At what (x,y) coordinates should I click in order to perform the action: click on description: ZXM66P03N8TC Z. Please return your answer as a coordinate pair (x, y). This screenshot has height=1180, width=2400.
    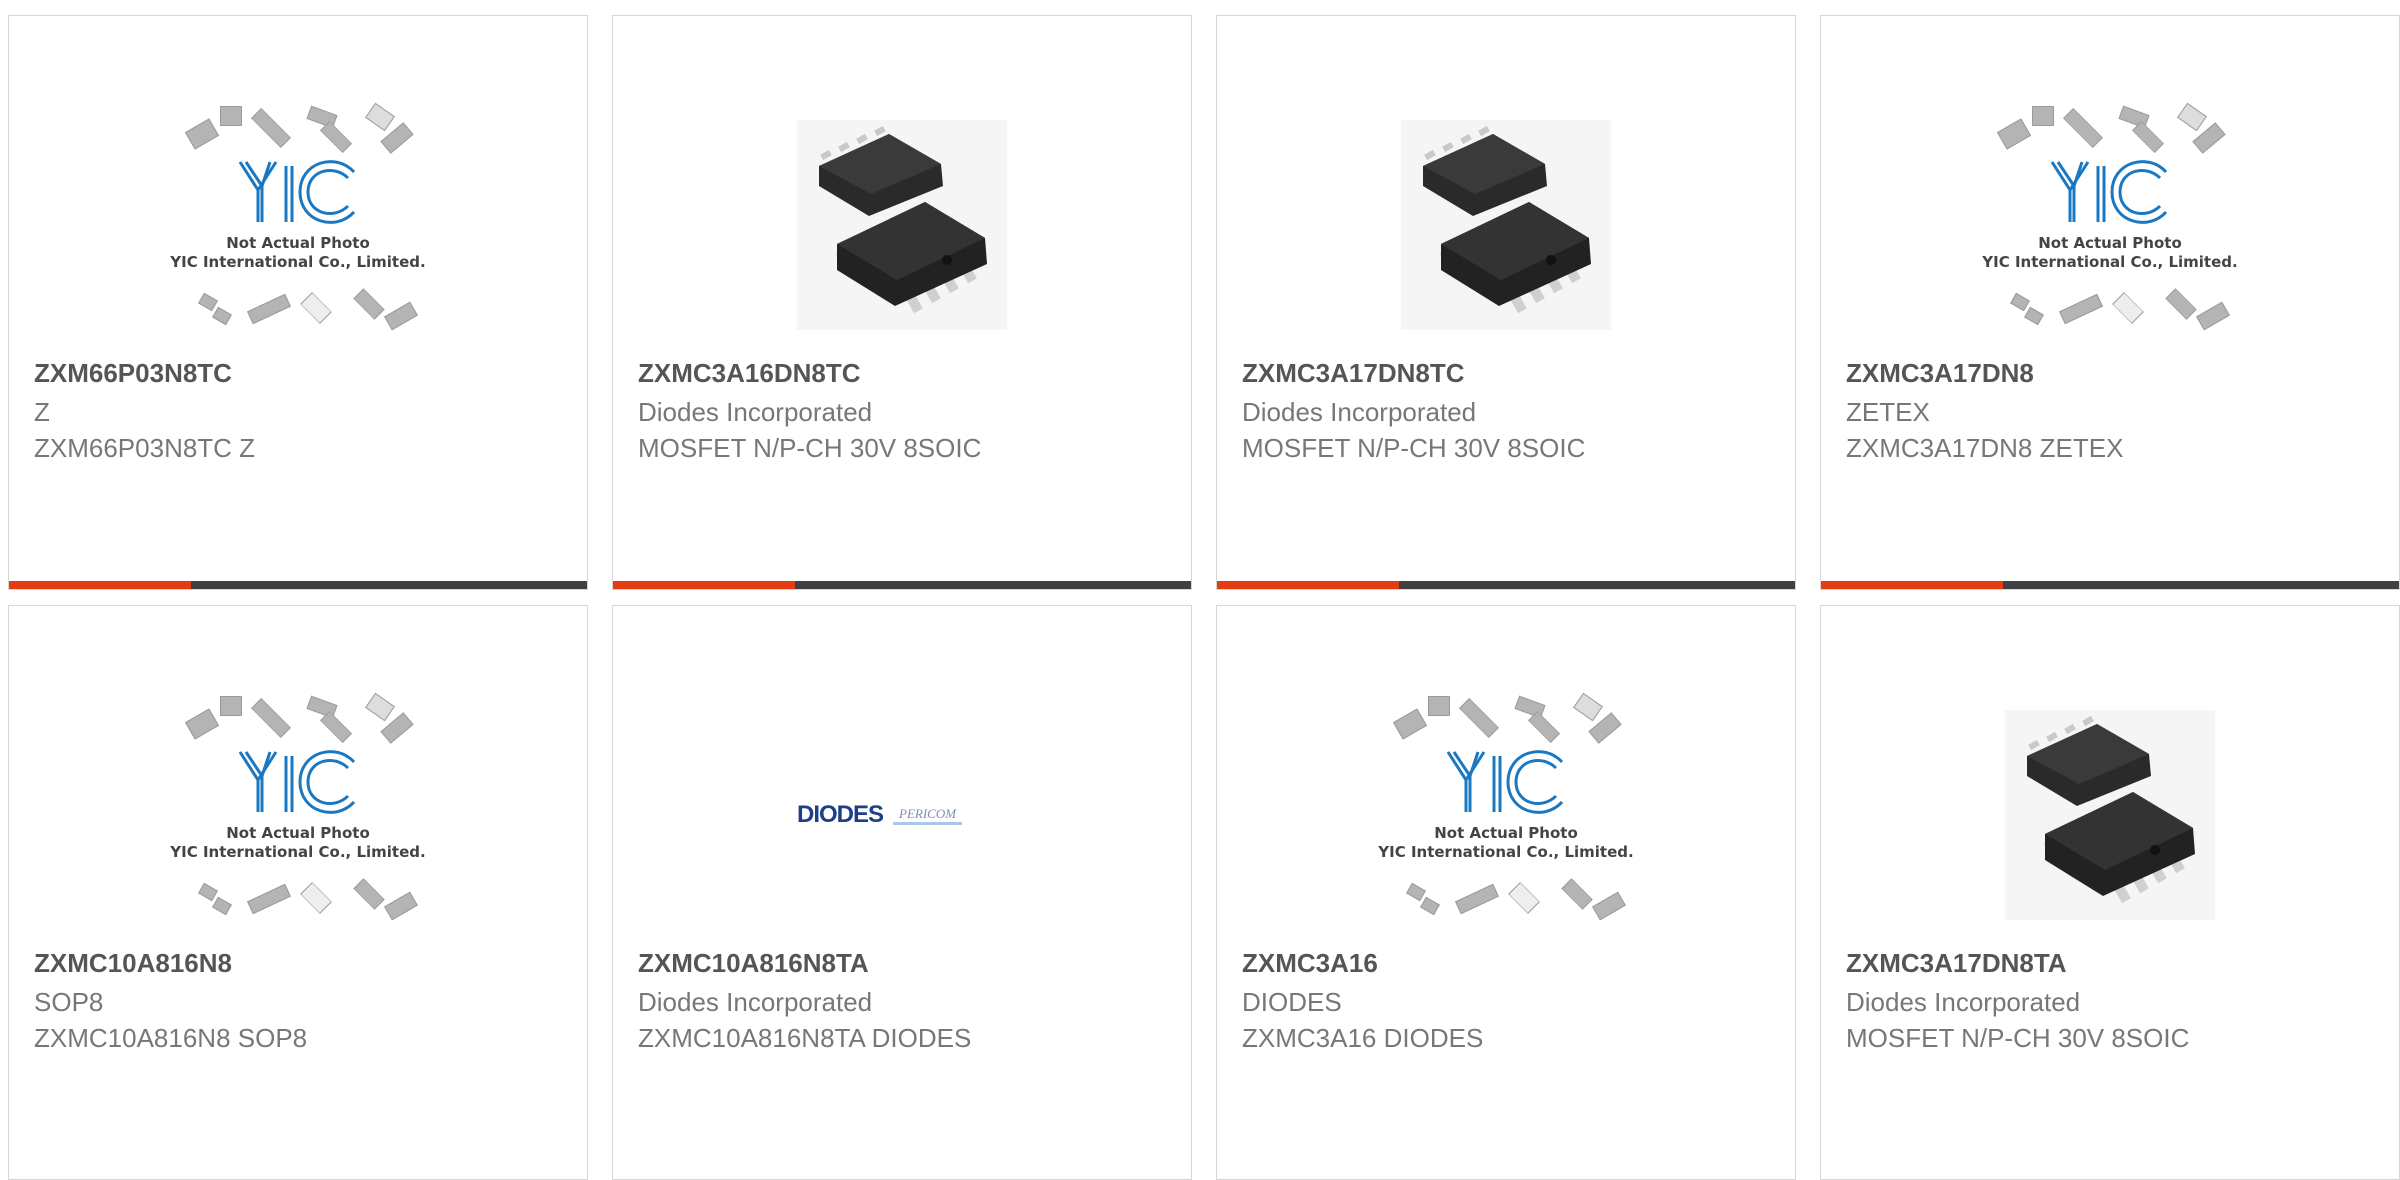
    Looking at the image, I should click on (145, 448).